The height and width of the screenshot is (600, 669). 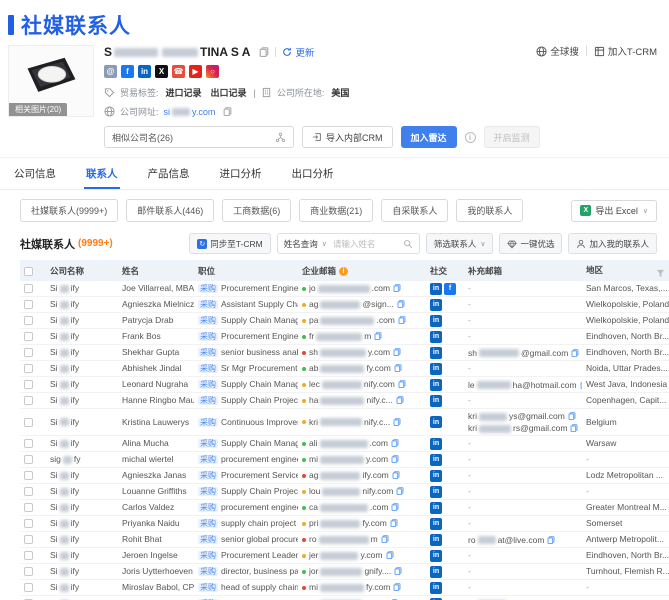 What do you see at coordinates (170, 210) in the screenshot?
I see `pill-email-contacts: 邮件联系人(446)` at bounding box center [170, 210].